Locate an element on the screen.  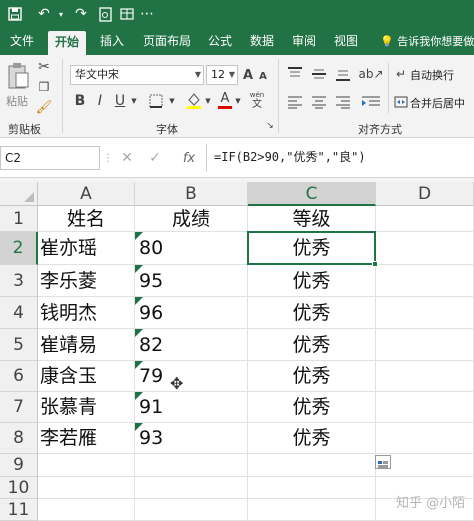
name-cell: 张慕青 is located at coordinates (86, 407).